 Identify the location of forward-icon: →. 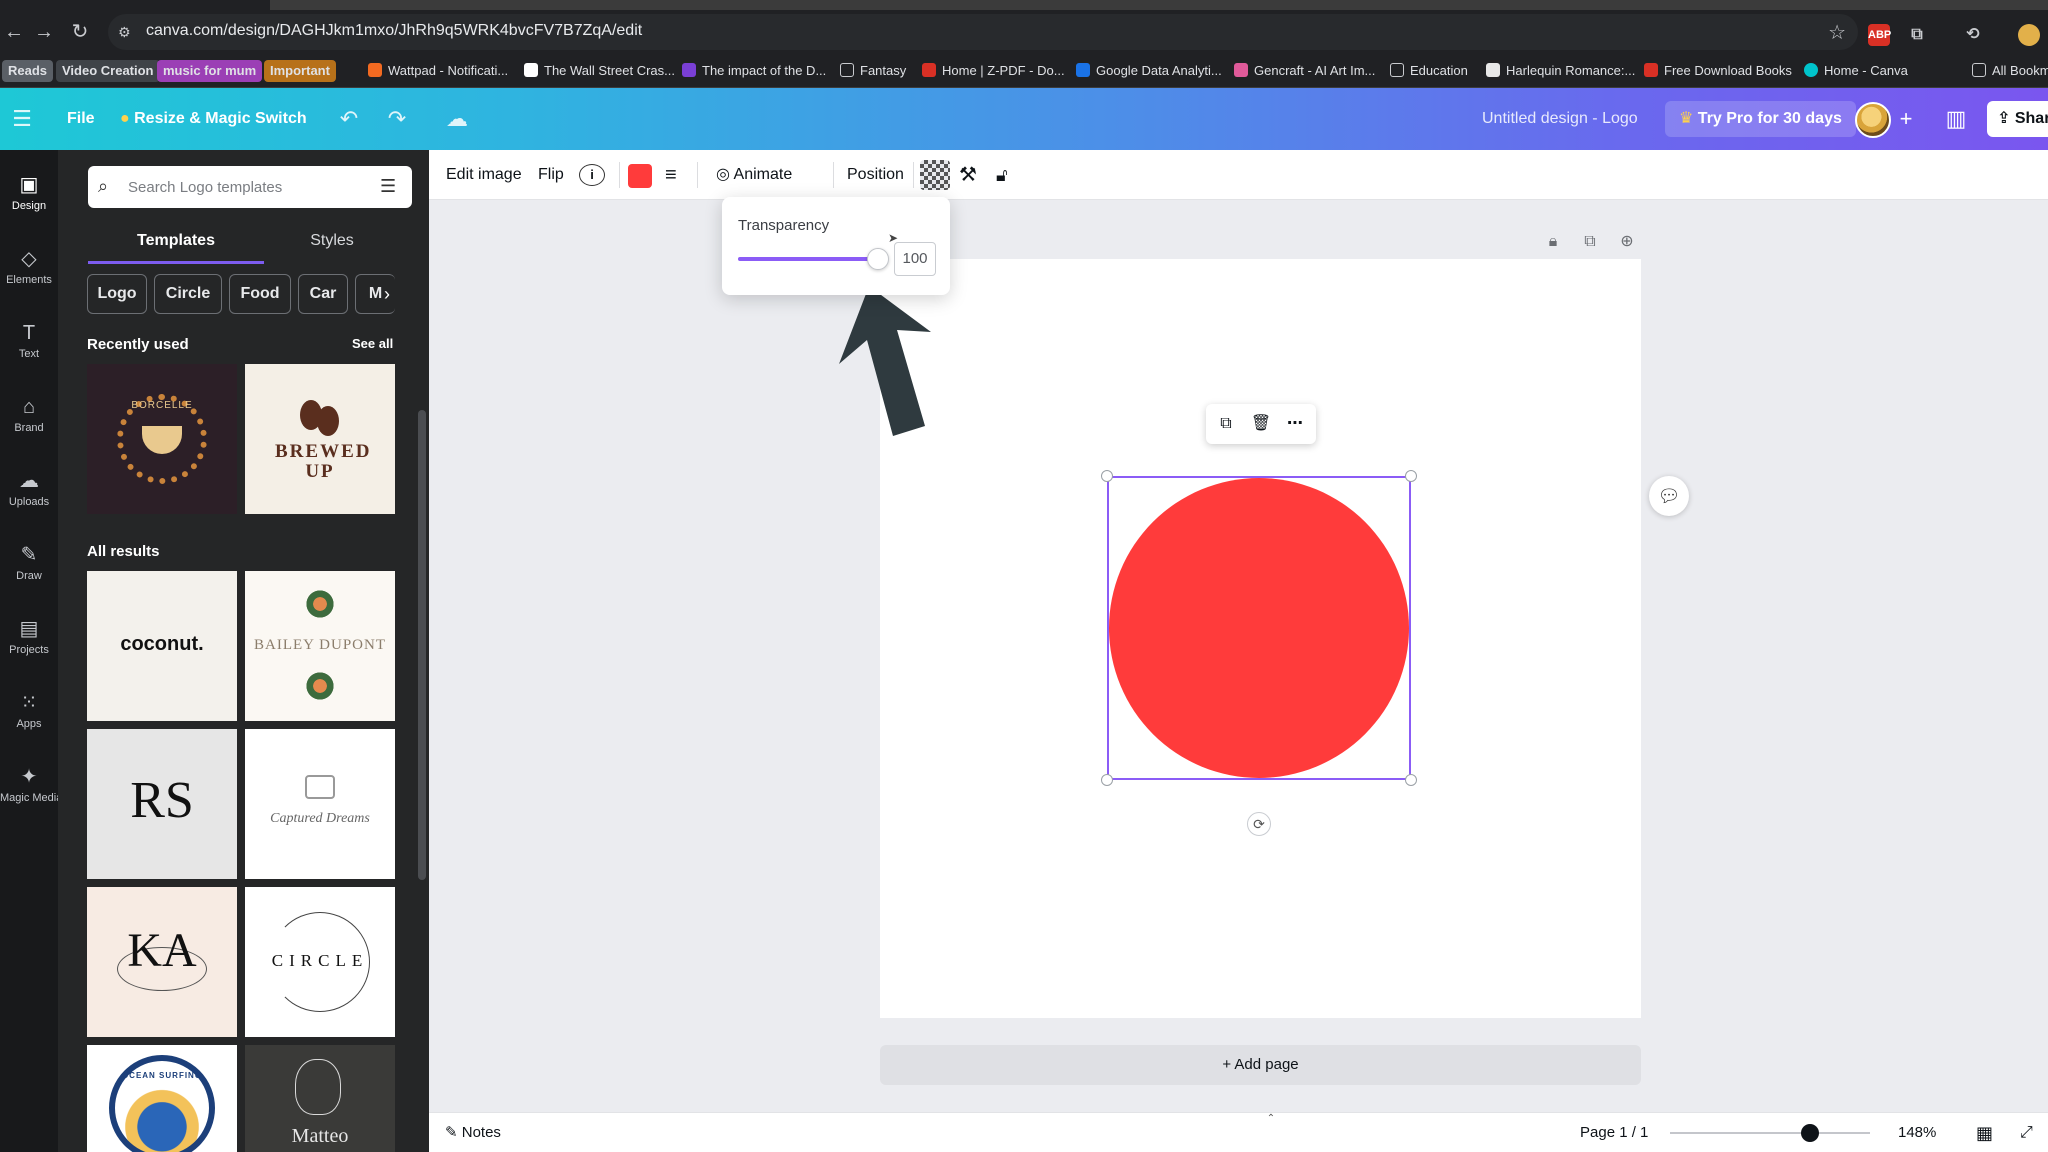
(44, 32).